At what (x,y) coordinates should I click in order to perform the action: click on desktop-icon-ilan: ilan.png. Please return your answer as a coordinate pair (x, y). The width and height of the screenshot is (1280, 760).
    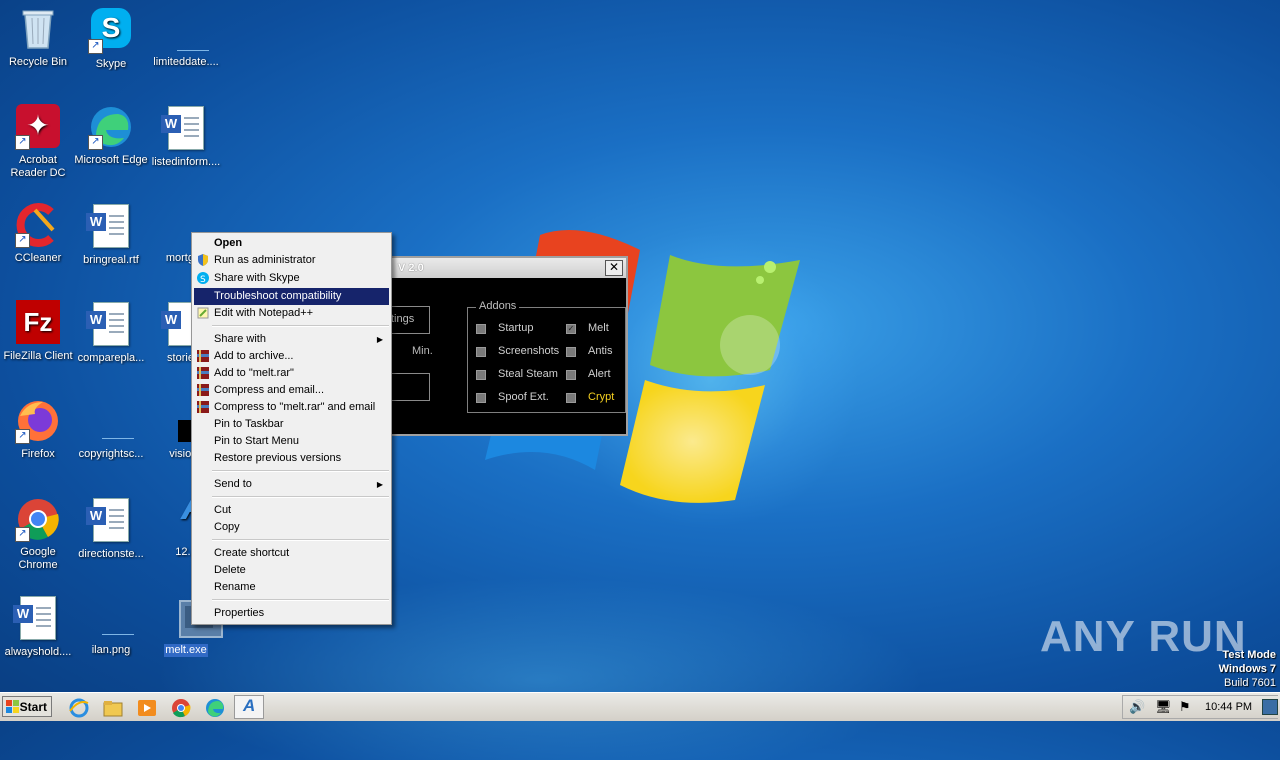
    Looking at the image, I should click on (111, 625).